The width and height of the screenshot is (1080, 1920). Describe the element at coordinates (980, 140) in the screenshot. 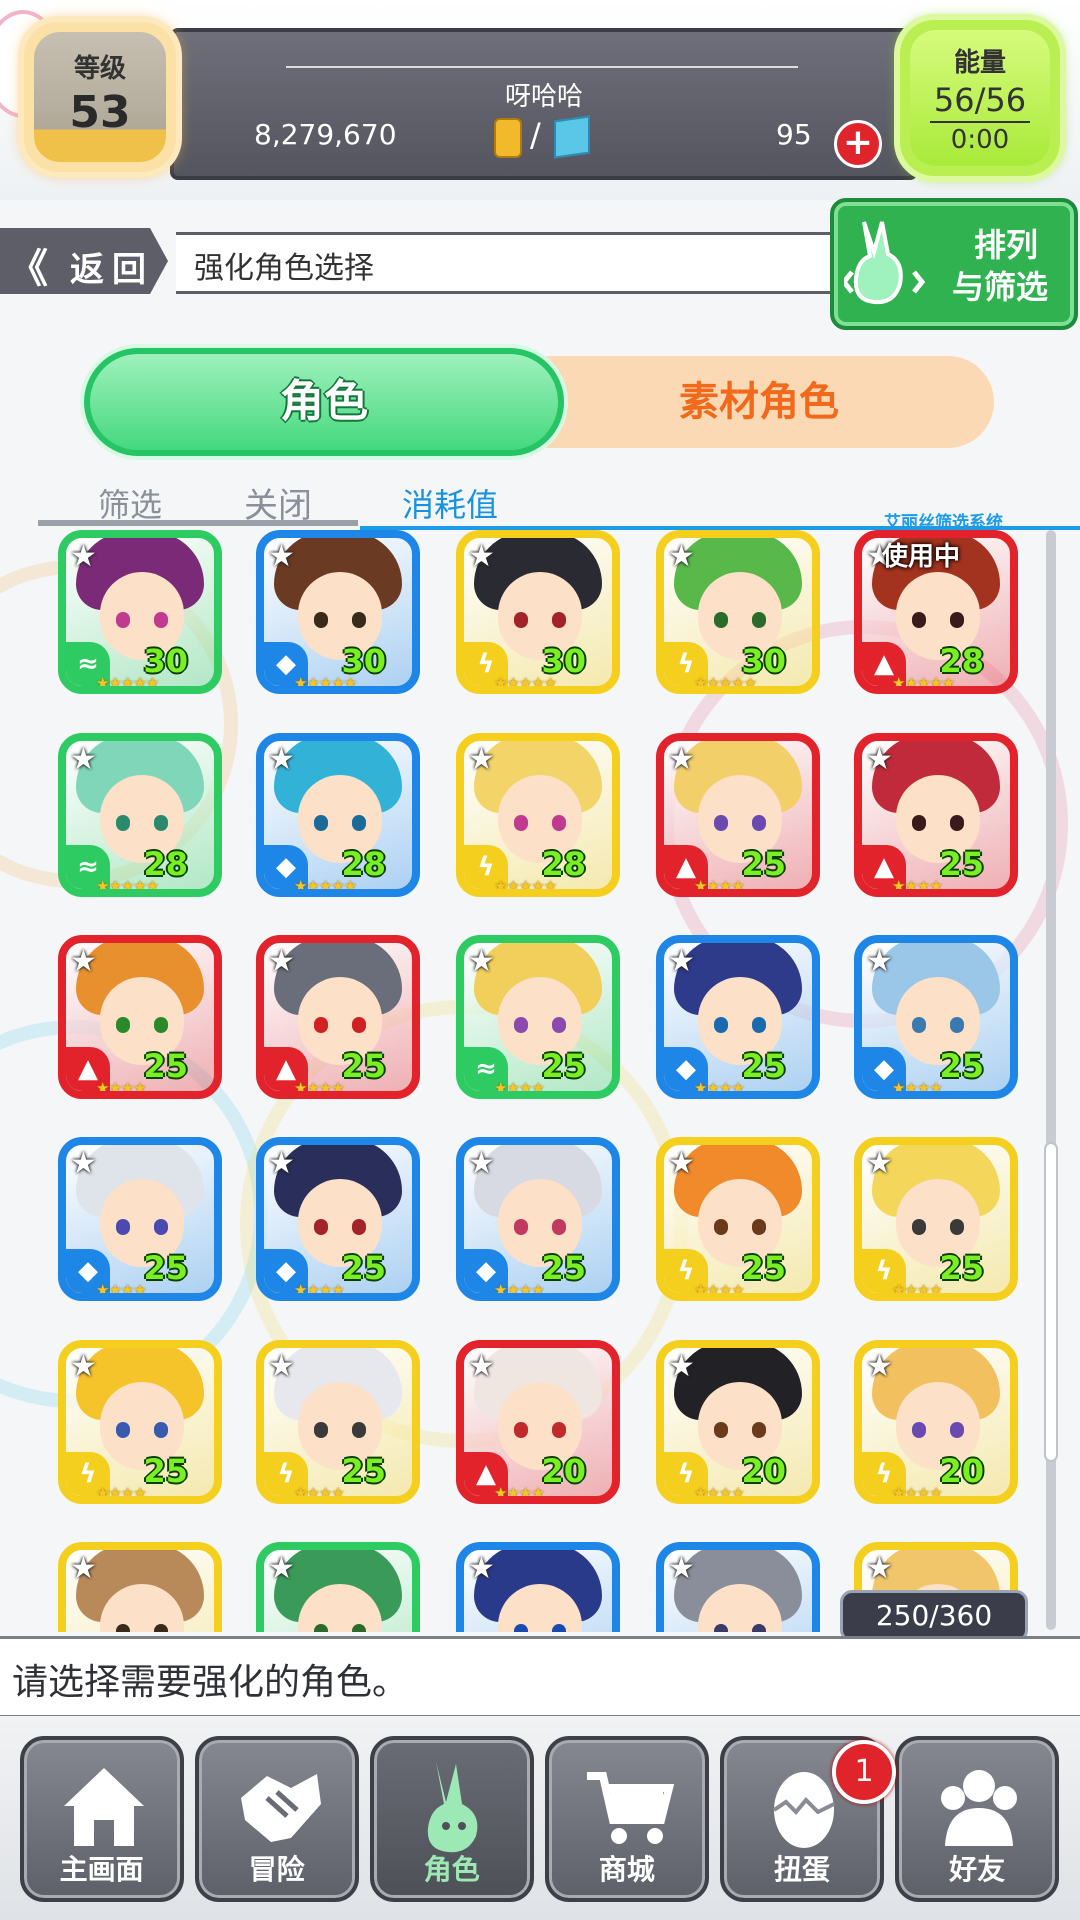

I see `energy-timer: 0:00` at that location.